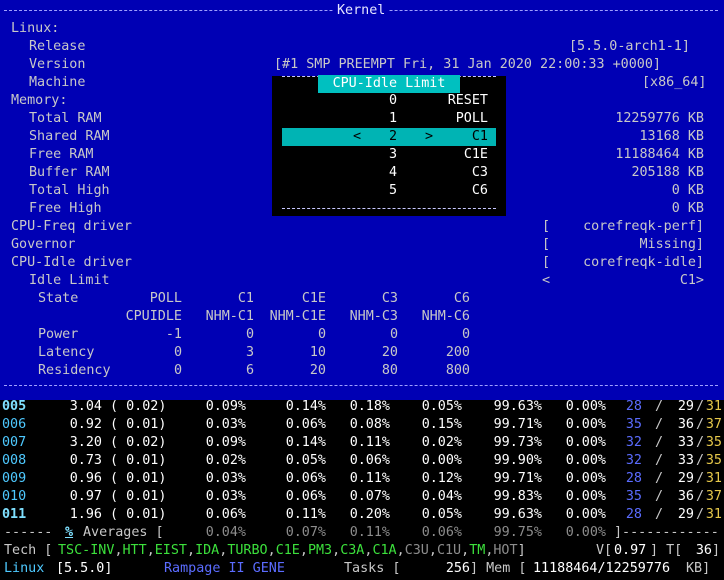 The image size is (724, 580). What do you see at coordinates (476, 155) in the screenshot?
I see `popup-item-c1e: C1E` at bounding box center [476, 155].